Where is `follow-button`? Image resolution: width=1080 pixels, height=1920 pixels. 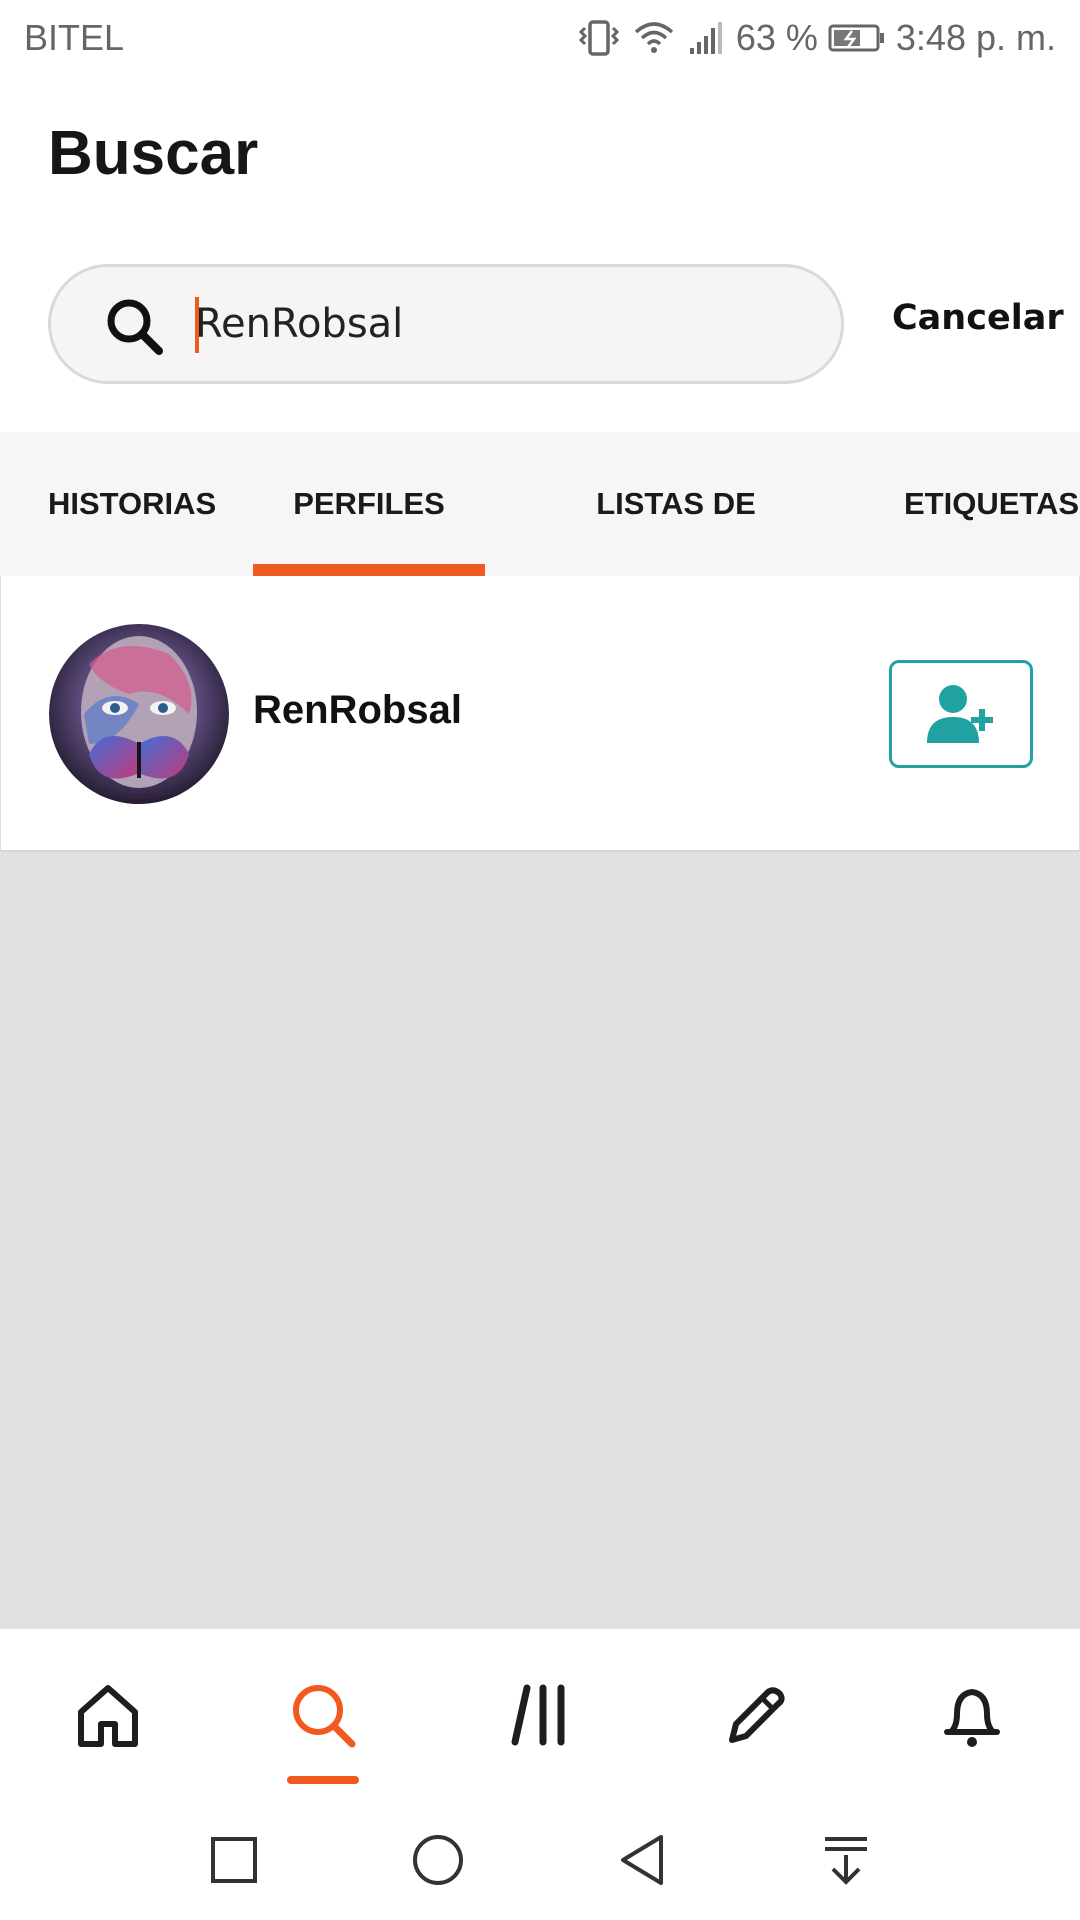
follow-button is located at coordinates (961, 714).